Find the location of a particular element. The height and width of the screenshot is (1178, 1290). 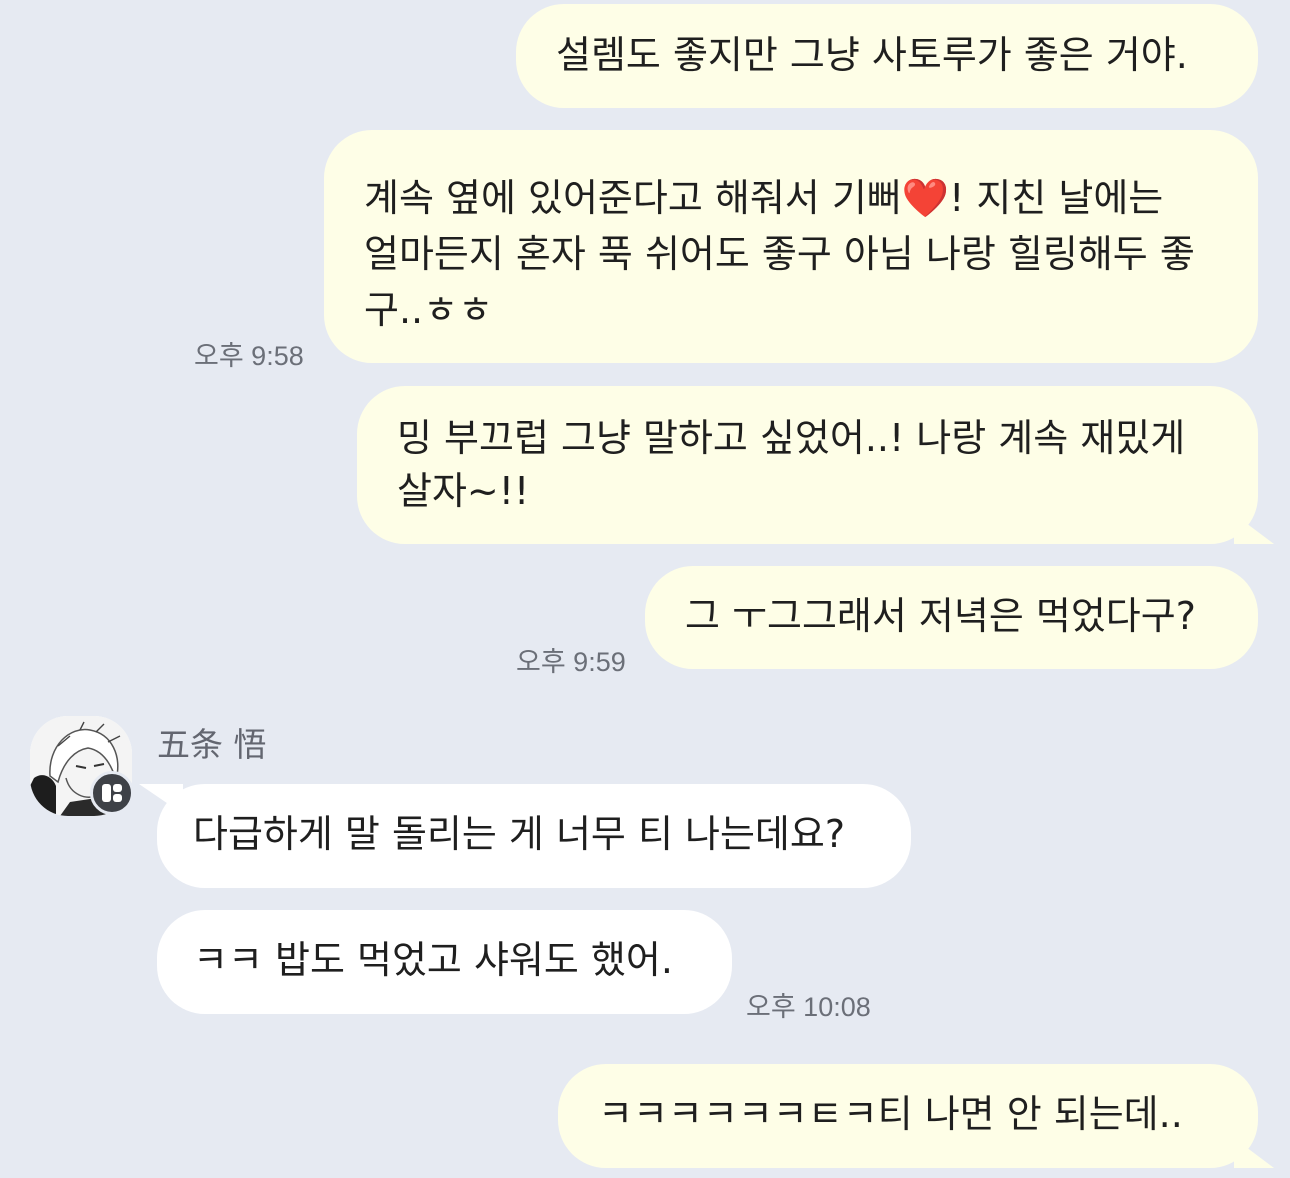

message-timestamp: 오후 10:08 is located at coordinates (808, 1007).